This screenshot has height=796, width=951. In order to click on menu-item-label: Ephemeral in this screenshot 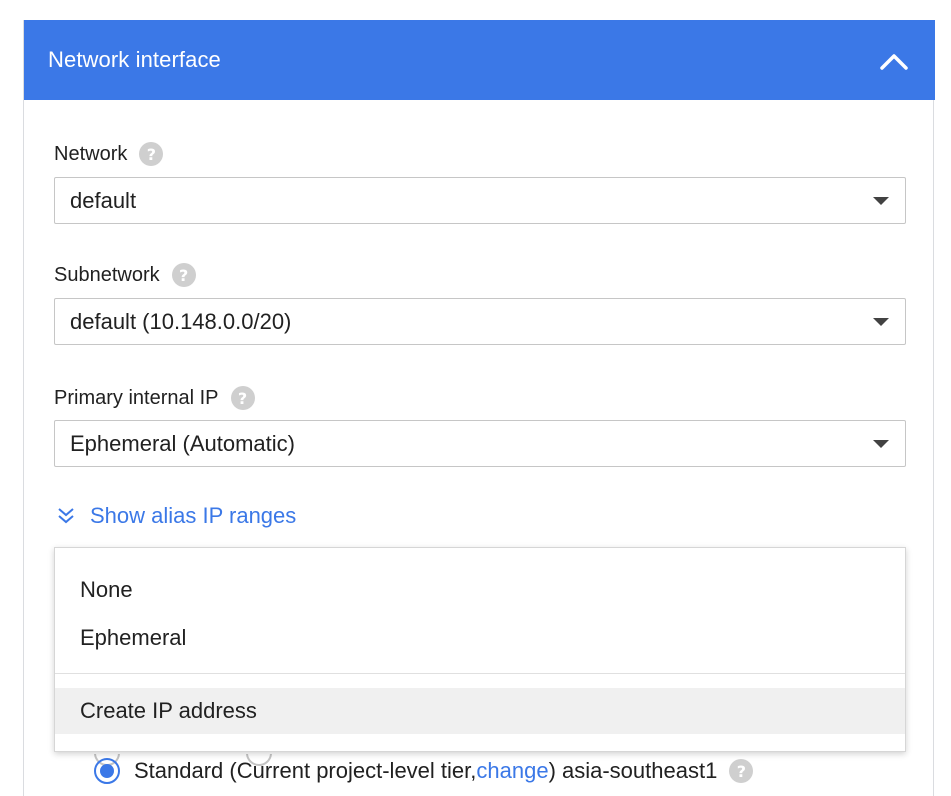, I will do `click(133, 637)`.